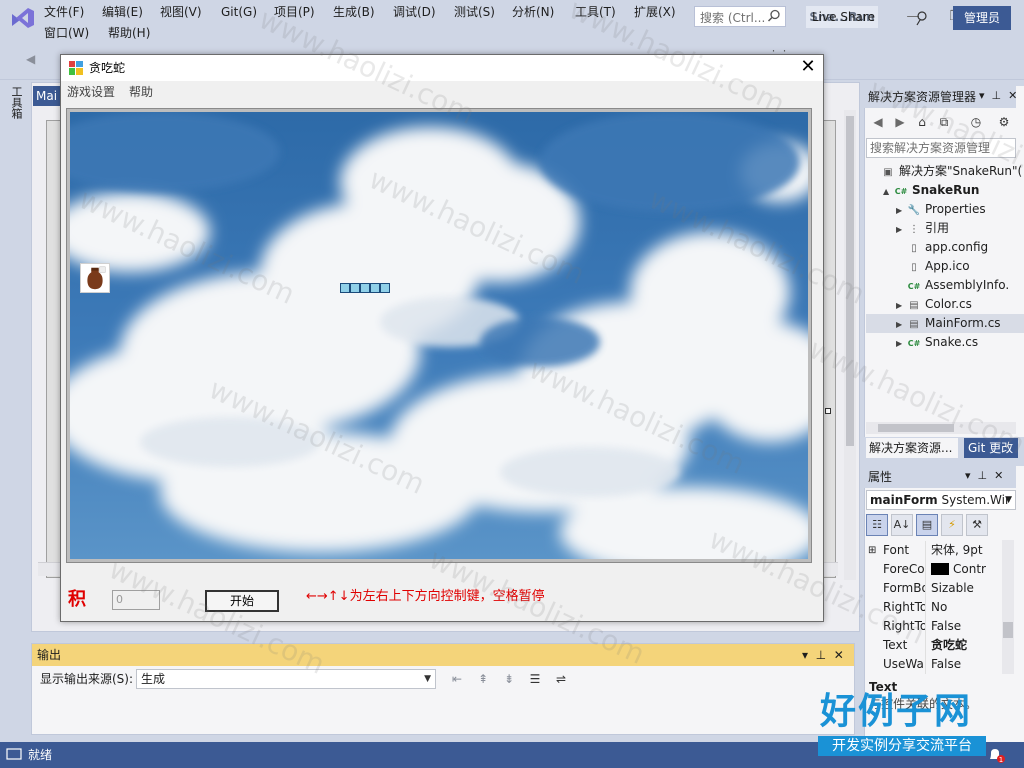 The width and height of the screenshot is (1024, 768). I want to click on alphabetical-icon: A↓, so click(902, 525).